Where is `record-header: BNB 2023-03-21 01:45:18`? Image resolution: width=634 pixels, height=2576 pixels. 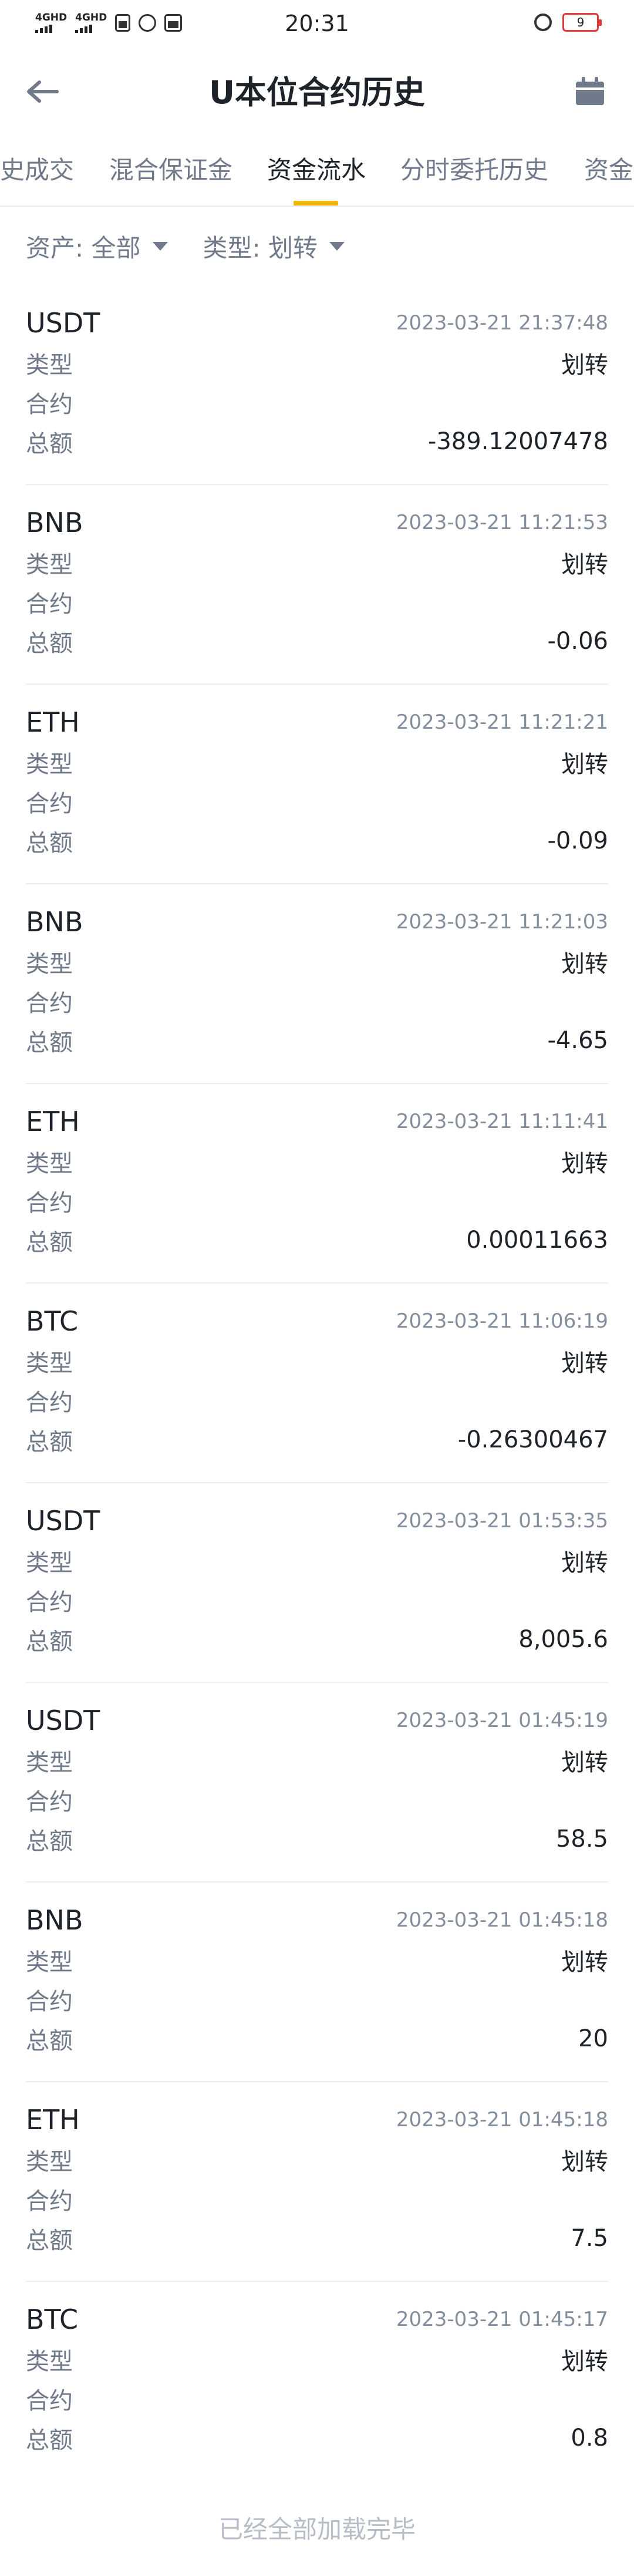
record-header: BNB 2023-03-21 01:45:18 is located at coordinates (317, 1920).